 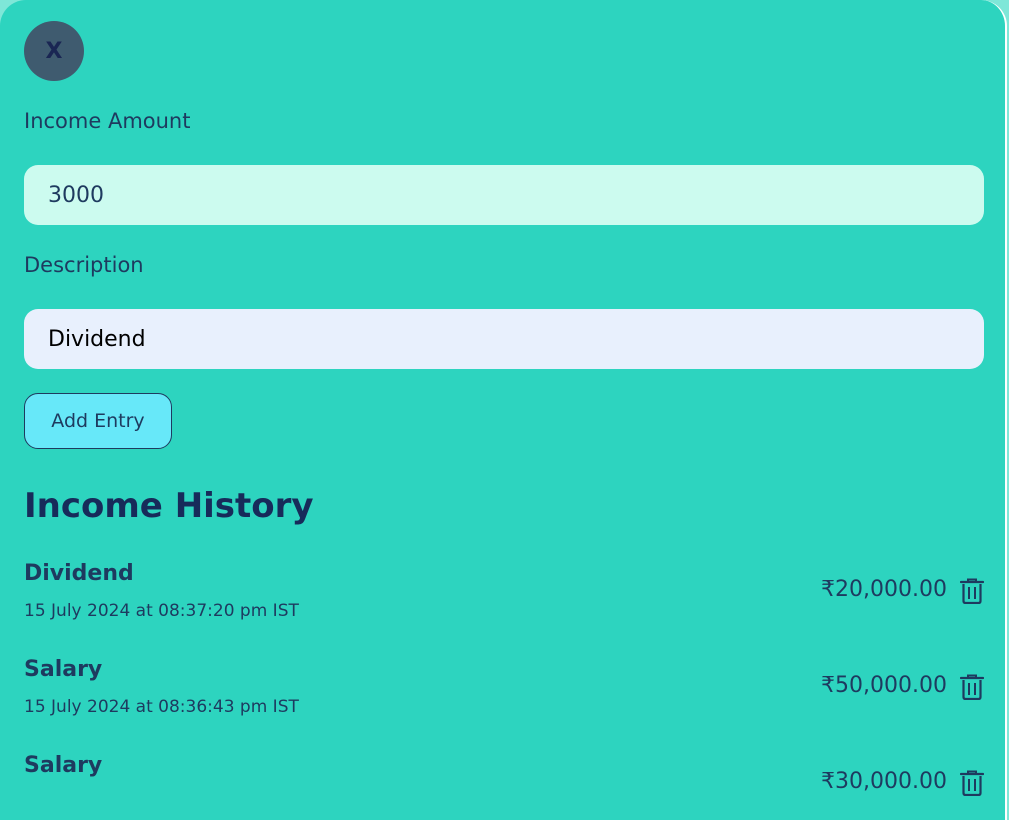 I want to click on entry-date: 15 July 2024 at 08:36:43 pm IST, so click(x=161, y=707).